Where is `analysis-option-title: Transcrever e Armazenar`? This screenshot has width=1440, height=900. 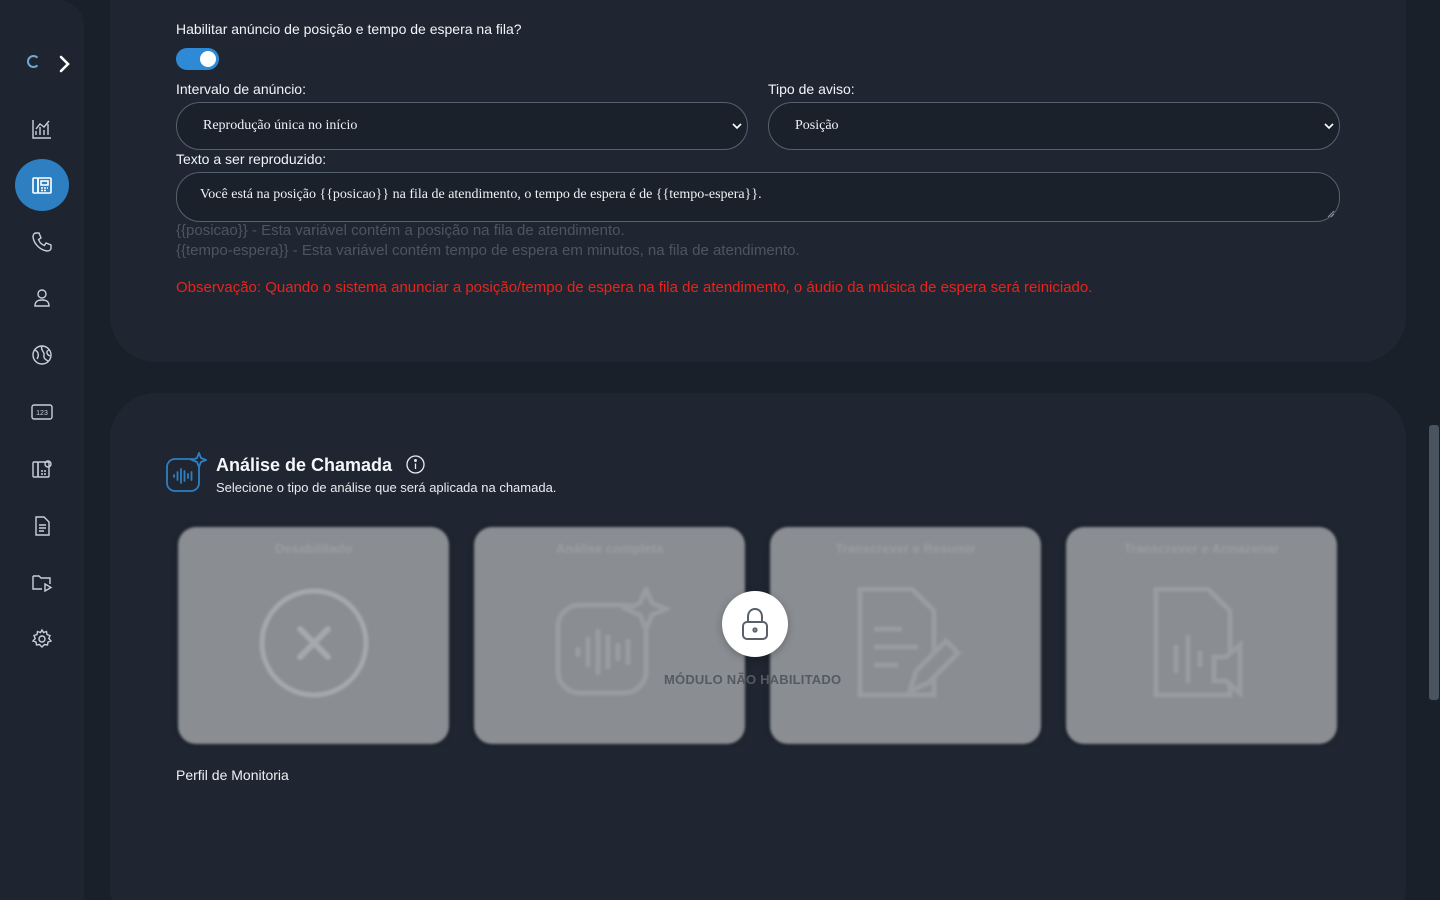
analysis-option-title: Transcrever e Armazenar is located at coordinates (1201, 548).